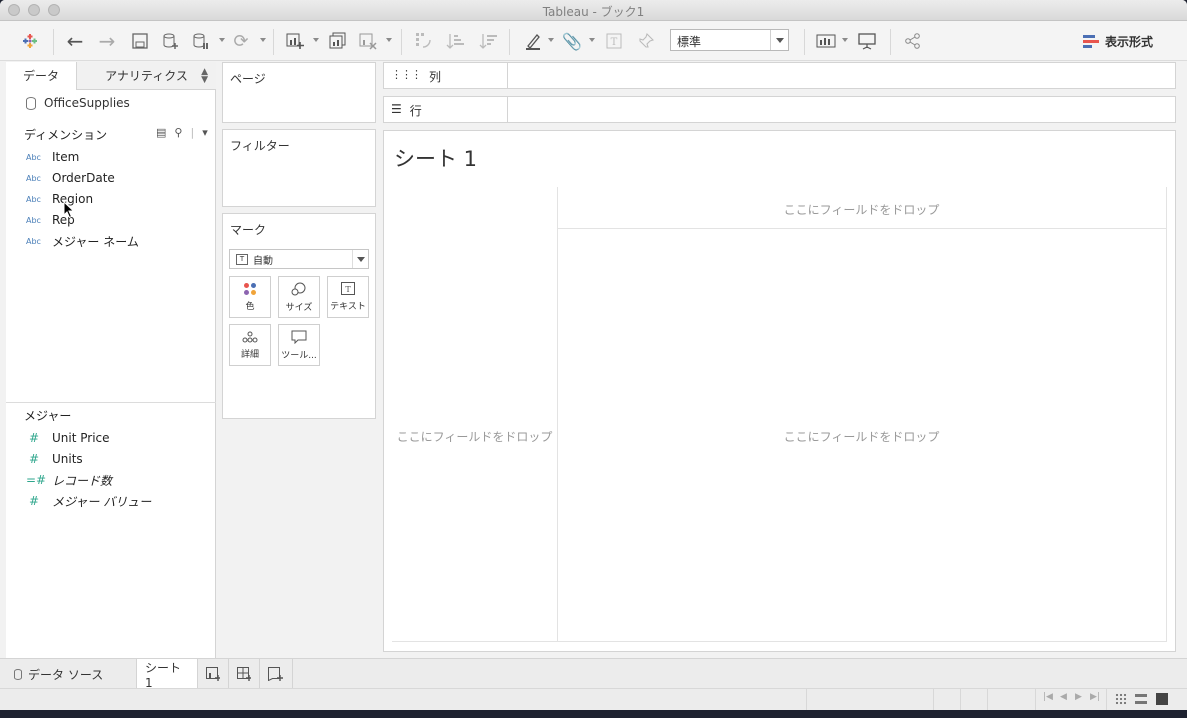 This screenshot has width=1187, height=718. I want to click on new-dashboard-tab-button, so click(244, 674).